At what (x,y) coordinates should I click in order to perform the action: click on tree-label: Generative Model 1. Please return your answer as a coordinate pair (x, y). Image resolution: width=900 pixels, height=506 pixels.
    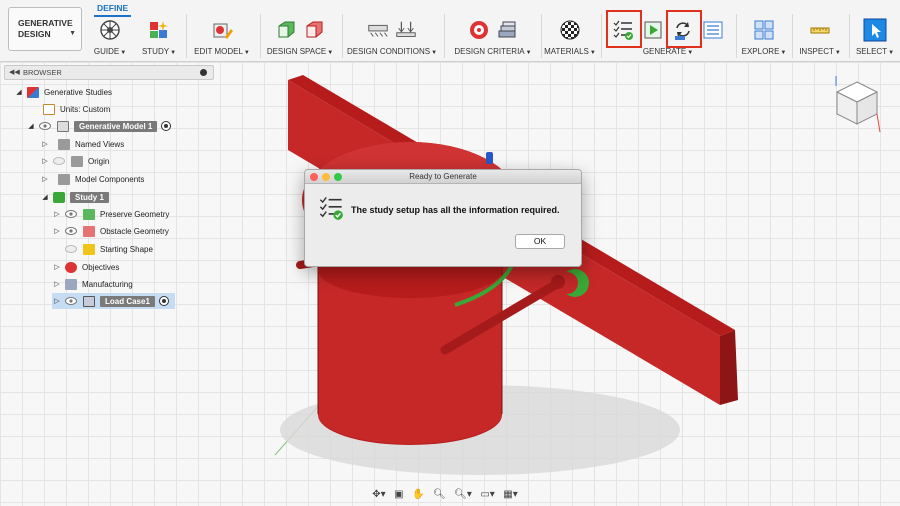
    Looking at the image, I should click on (116, 126).